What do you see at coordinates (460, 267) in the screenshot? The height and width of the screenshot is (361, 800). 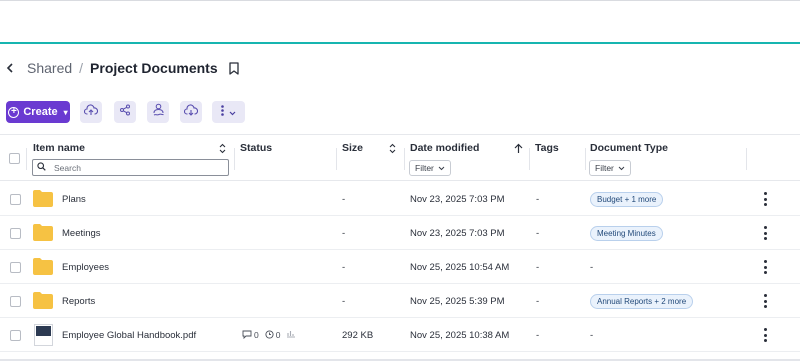 I see `item-date-modified: Nov 25, 2025 10:54 AM` at bounding box center [460, 267].